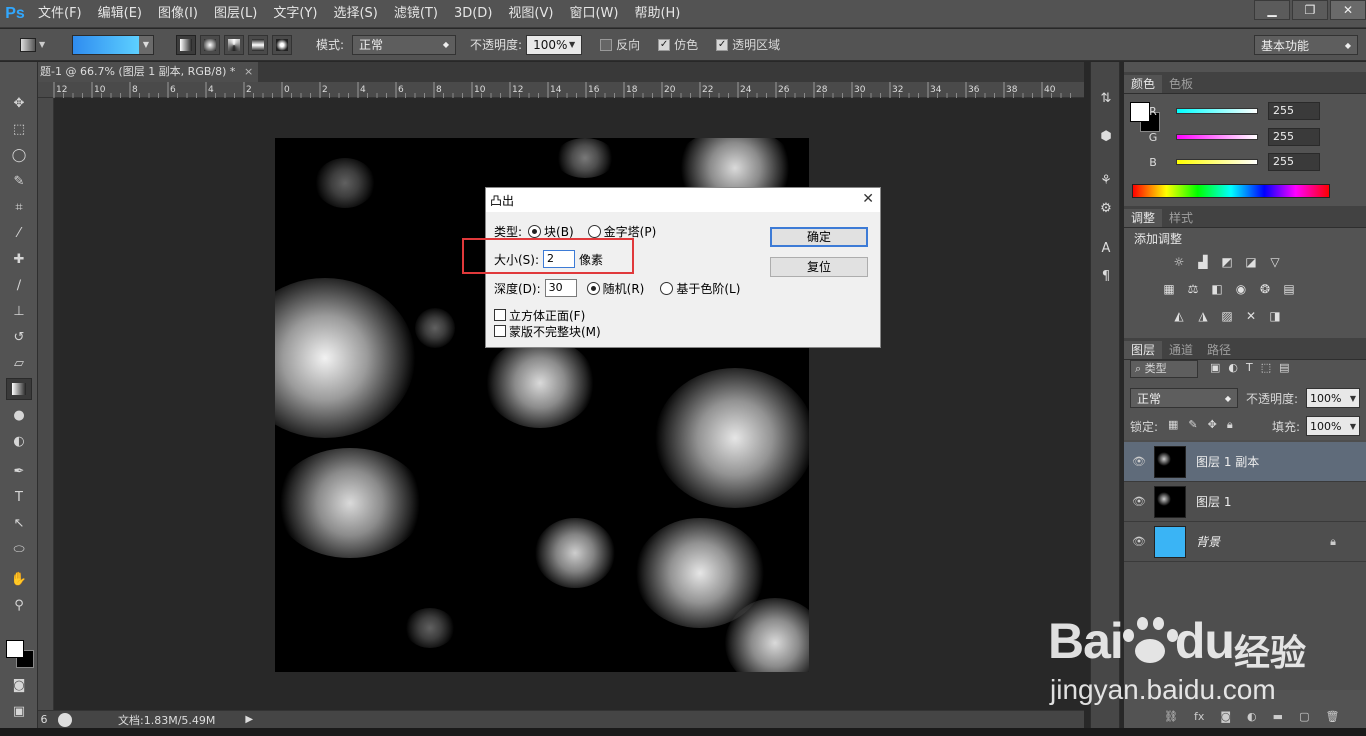 This screenshot has width=1366, height=736. What do you see at coordinates (19, 653) in the screenshot?
I see `color-swatches` at bounding box center [19, 653].